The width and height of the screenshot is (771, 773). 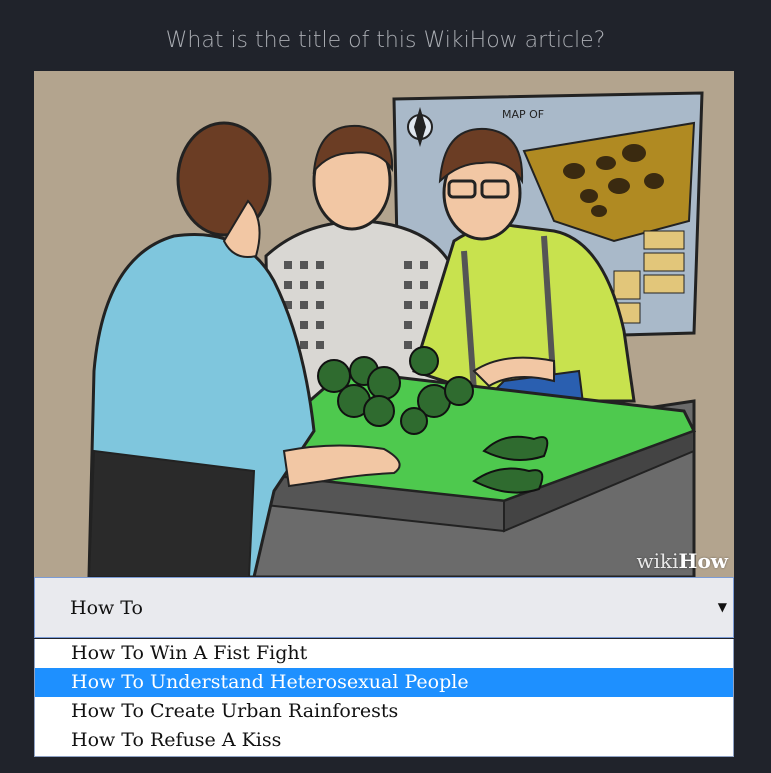 I want to click on watermark-how-text: How, so click(x=703, y=561).